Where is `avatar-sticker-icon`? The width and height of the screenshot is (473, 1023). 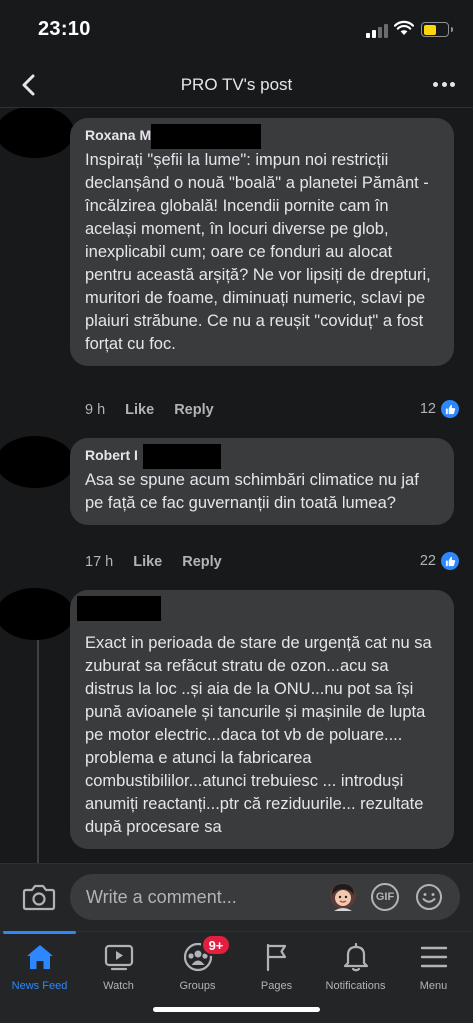
avatar-sticker-icon is located at coordinates (343, 897).